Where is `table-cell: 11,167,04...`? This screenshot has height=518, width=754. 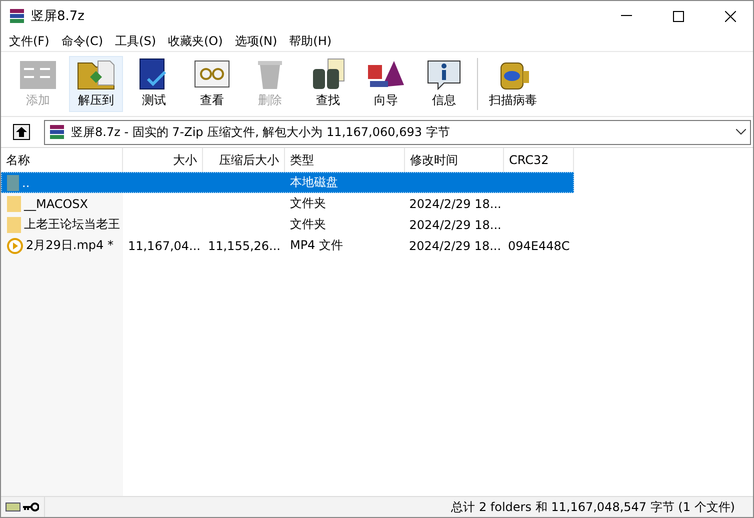 table-cell: 11,167,04... is located at coordinates (164, 245).